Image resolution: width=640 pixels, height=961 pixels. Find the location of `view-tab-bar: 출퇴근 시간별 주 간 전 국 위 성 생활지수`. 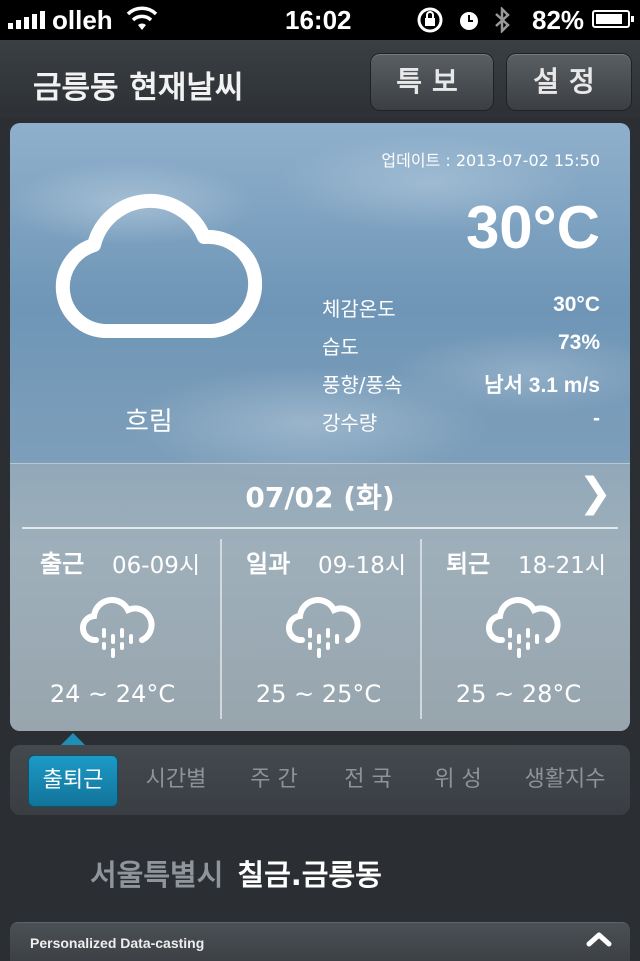

view-tab-bar: 출퇴근 시간별 주 간 전 국 위 성 생활지수 is located at coordinates (320, 774).